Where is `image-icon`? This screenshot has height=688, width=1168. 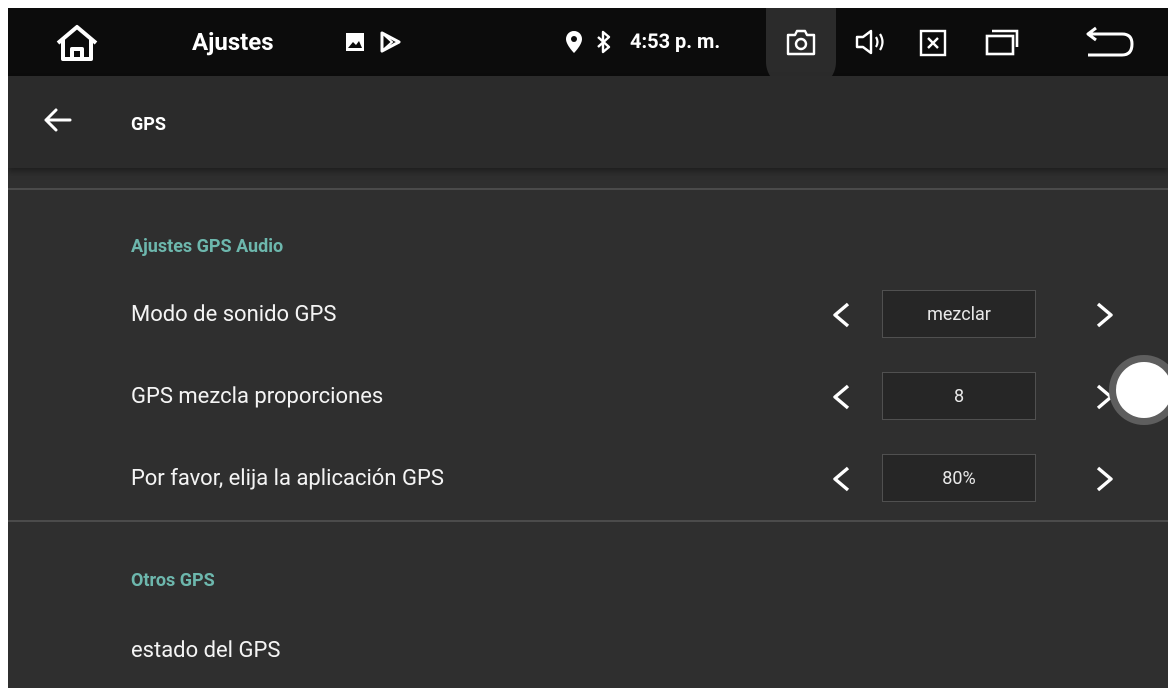
image-icon is located at coordinates (355, 42).